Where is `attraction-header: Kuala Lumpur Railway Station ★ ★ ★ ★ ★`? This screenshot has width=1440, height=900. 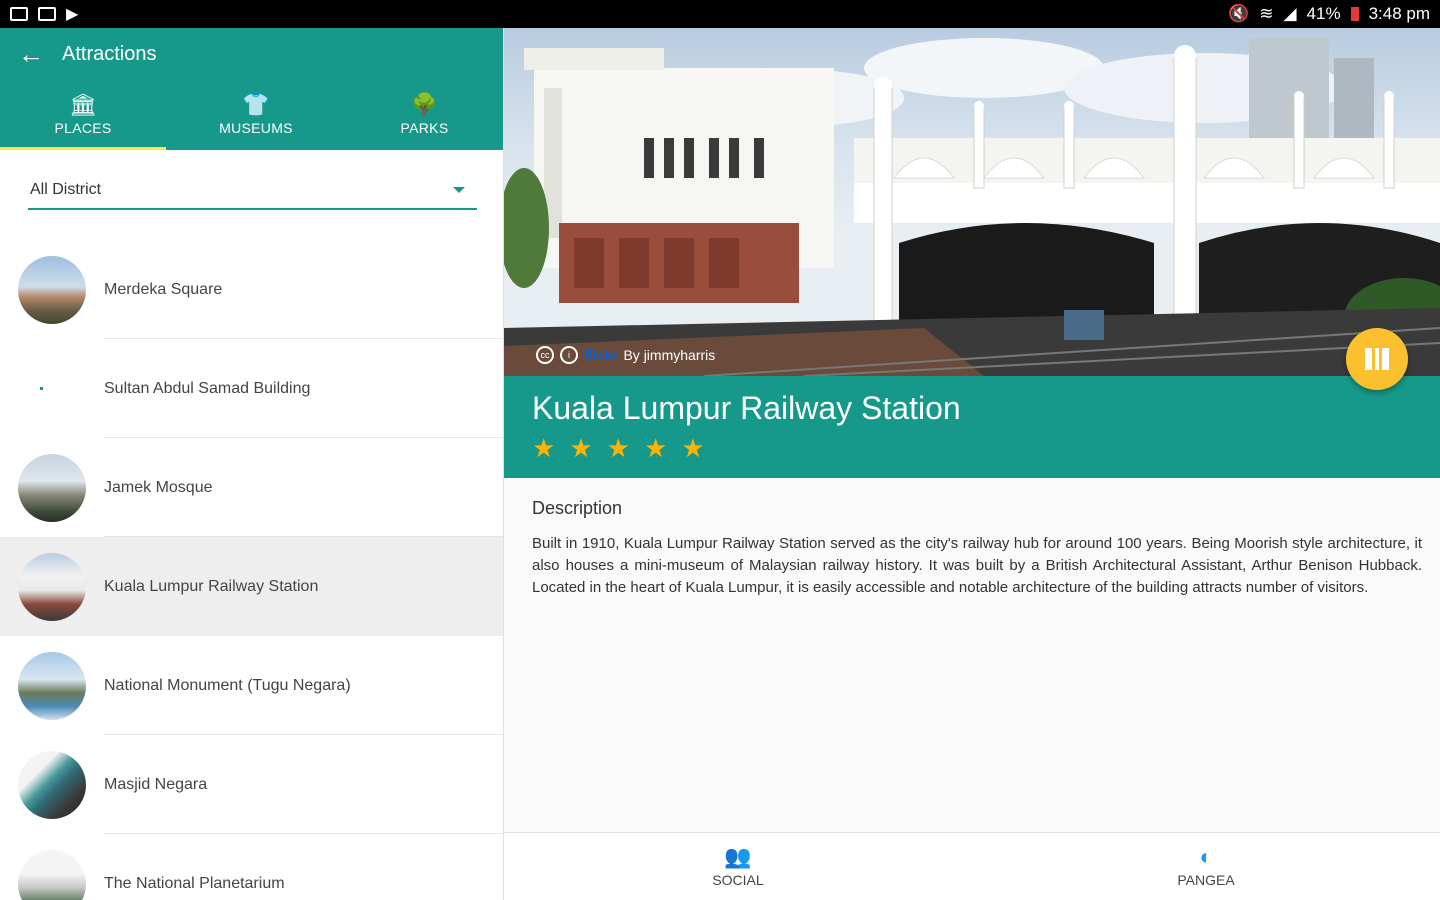
attraction-header: Kuala Lumpur Railway Station ★ ★ ★ ★ ★ is located at coordinates (972, 427).